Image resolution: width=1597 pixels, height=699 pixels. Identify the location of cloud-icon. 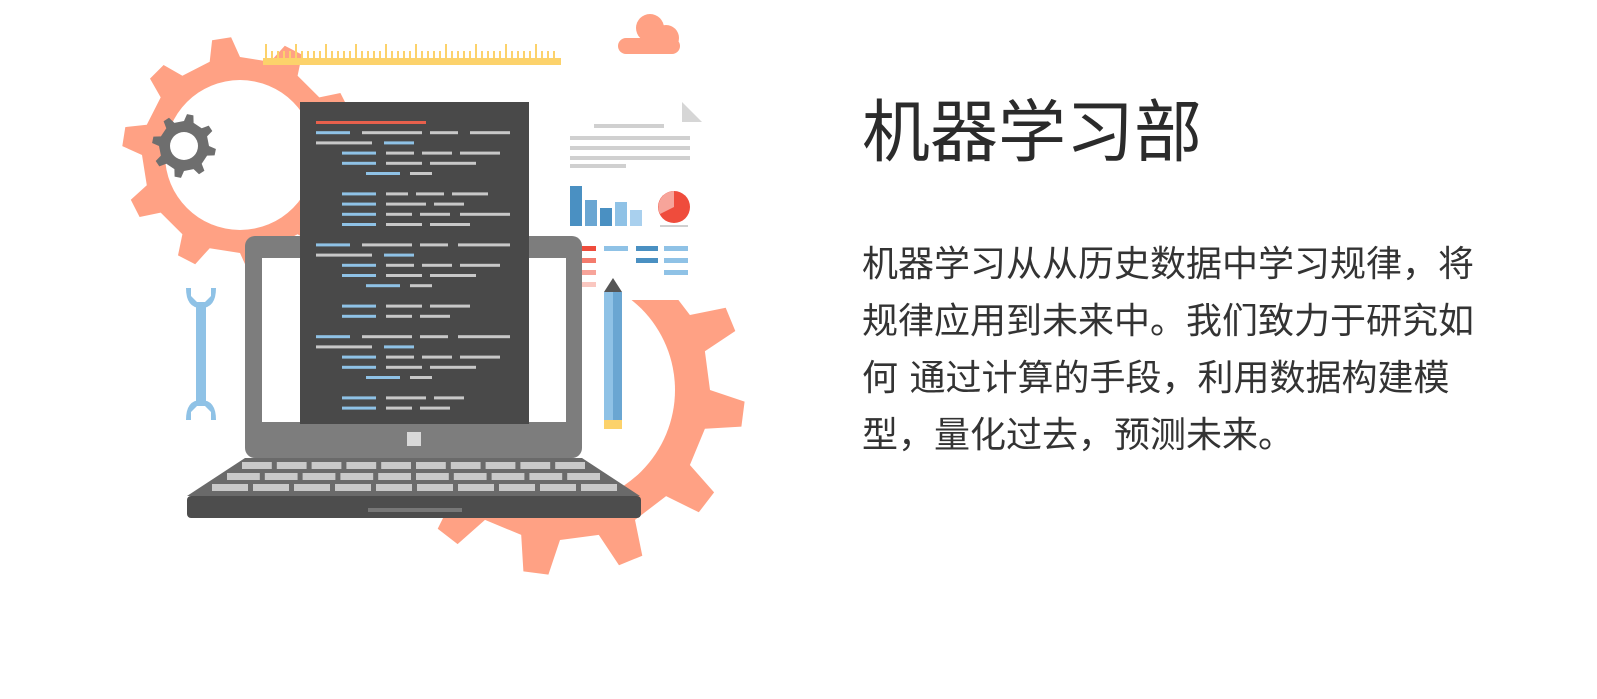
(649, 34).